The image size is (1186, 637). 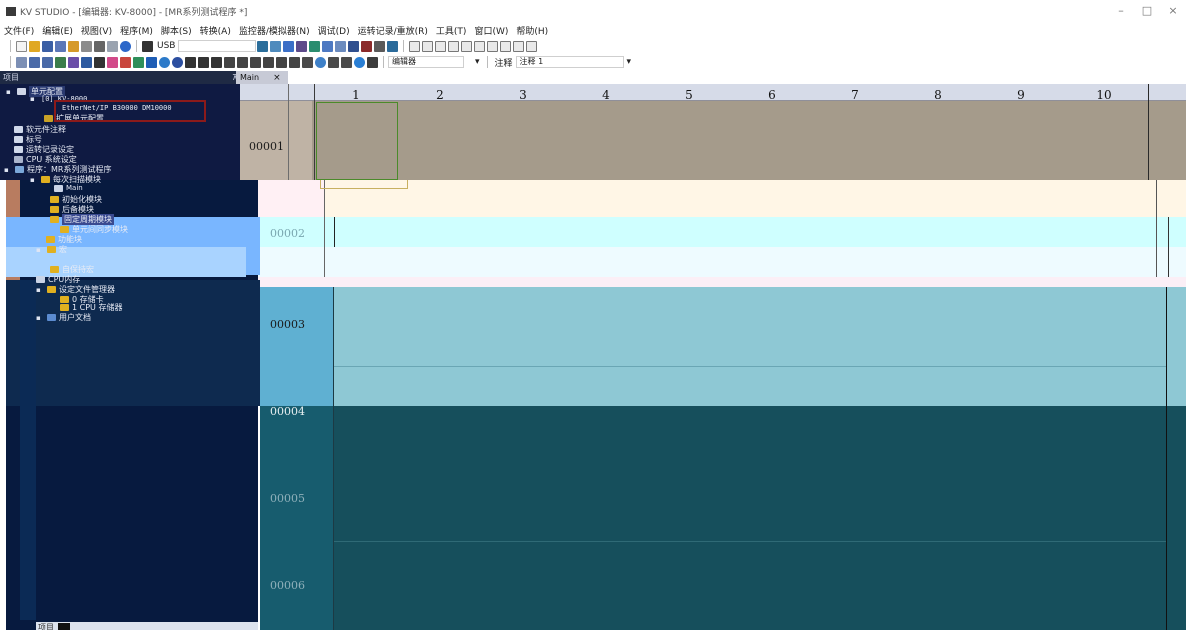 I want to click on selected-ladder-cell, so click(x=357, y=141).